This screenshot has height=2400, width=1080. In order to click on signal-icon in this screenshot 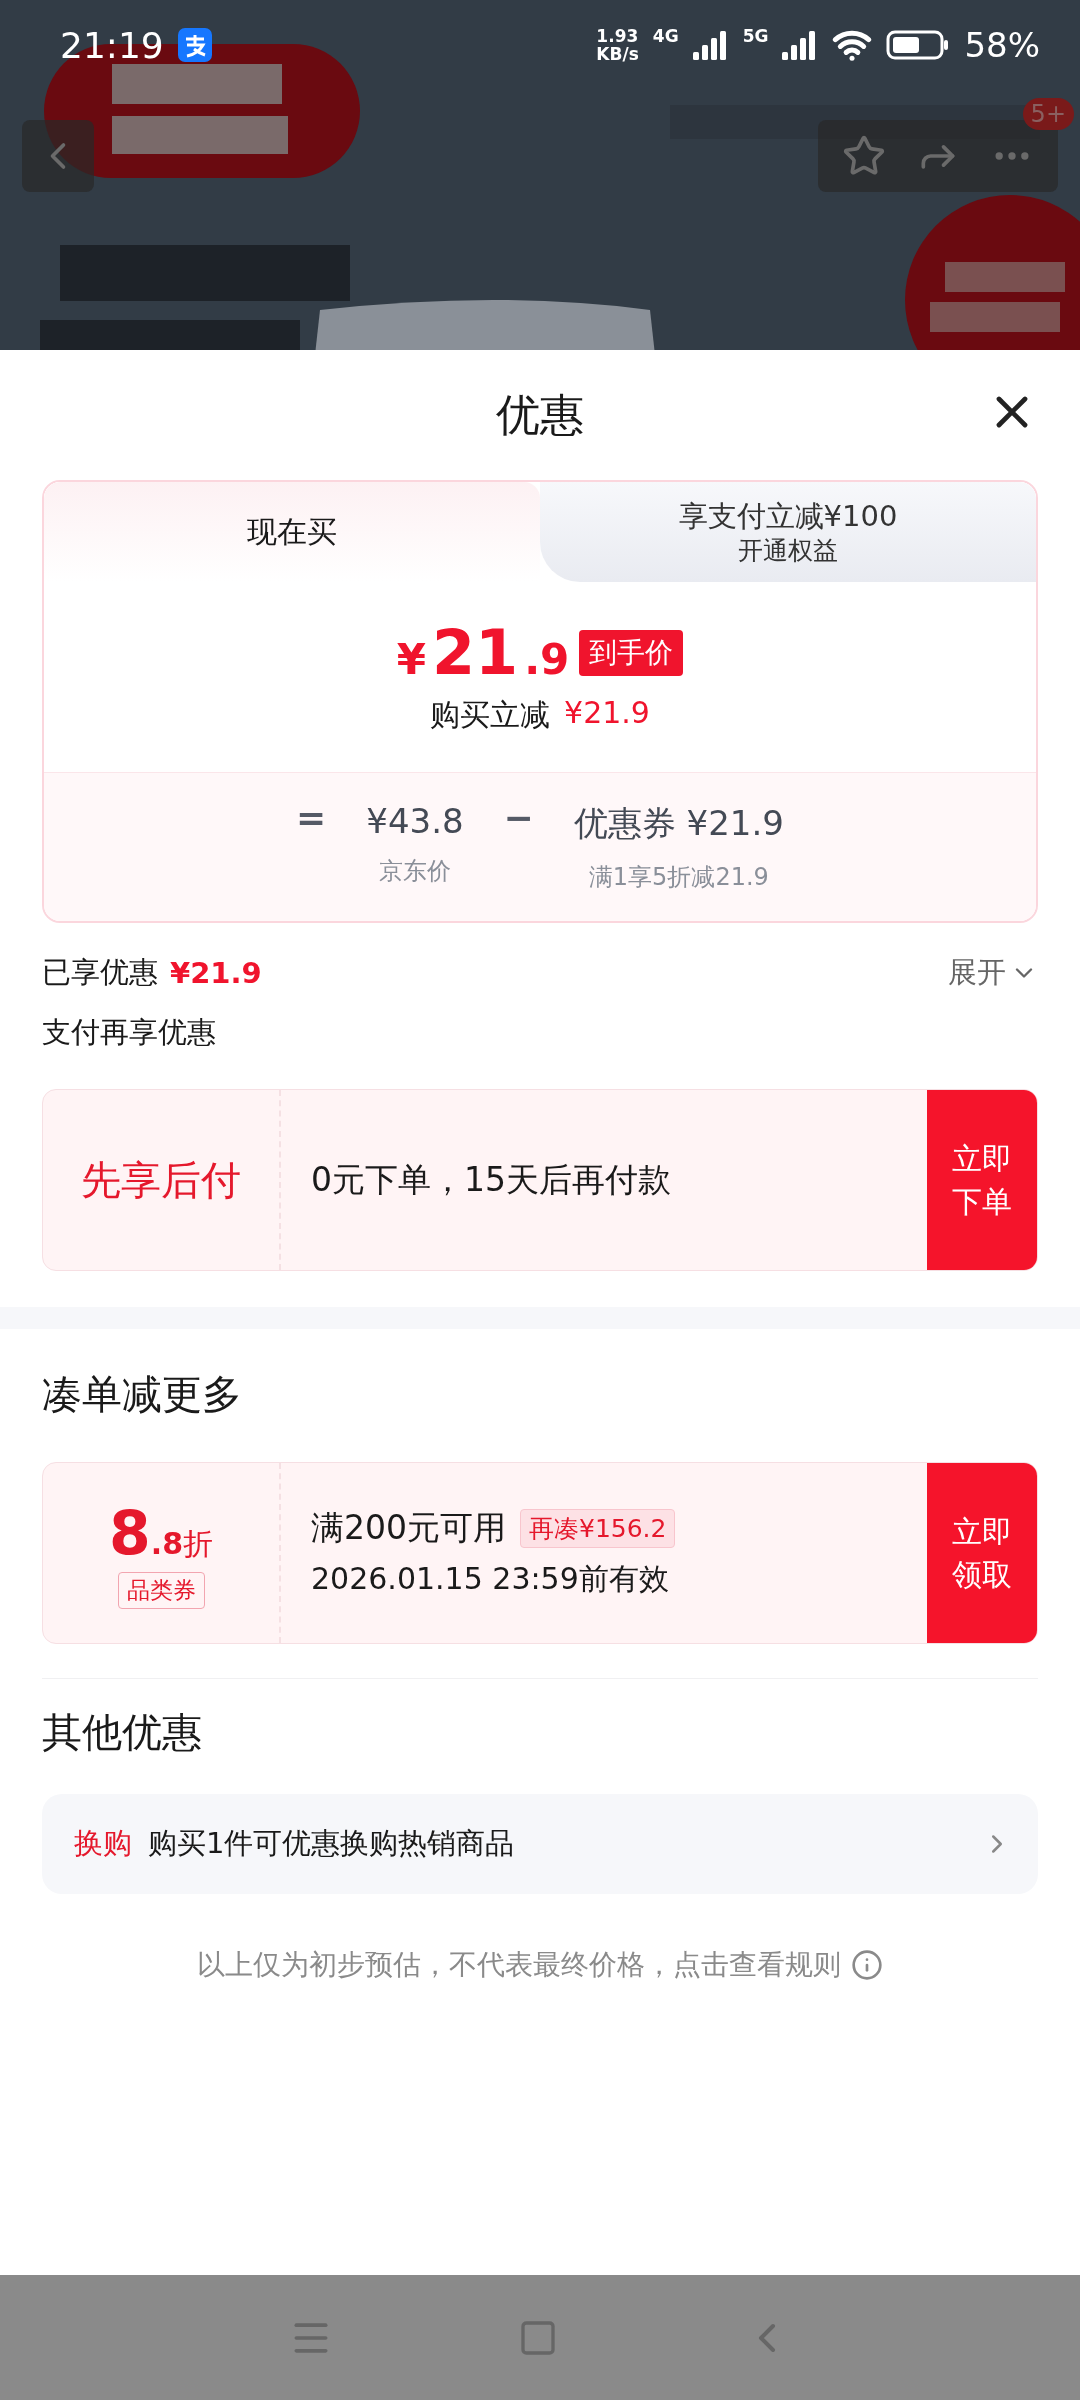, I will do `click(710, 45)`.